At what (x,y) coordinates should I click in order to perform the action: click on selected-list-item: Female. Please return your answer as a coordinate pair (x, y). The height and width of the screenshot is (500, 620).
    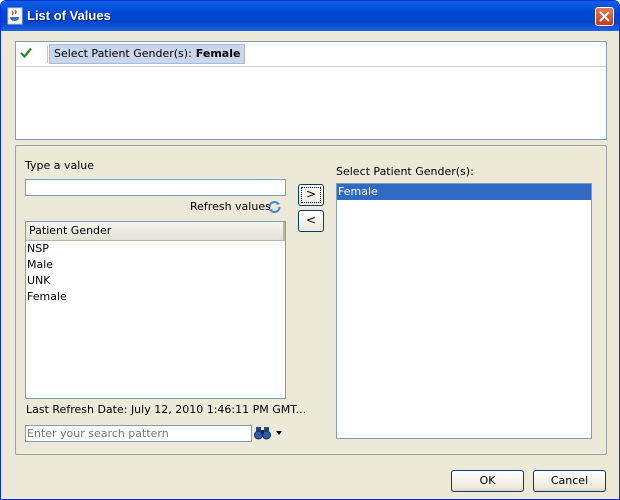
    Looking at the image, I should click on (464, 192).